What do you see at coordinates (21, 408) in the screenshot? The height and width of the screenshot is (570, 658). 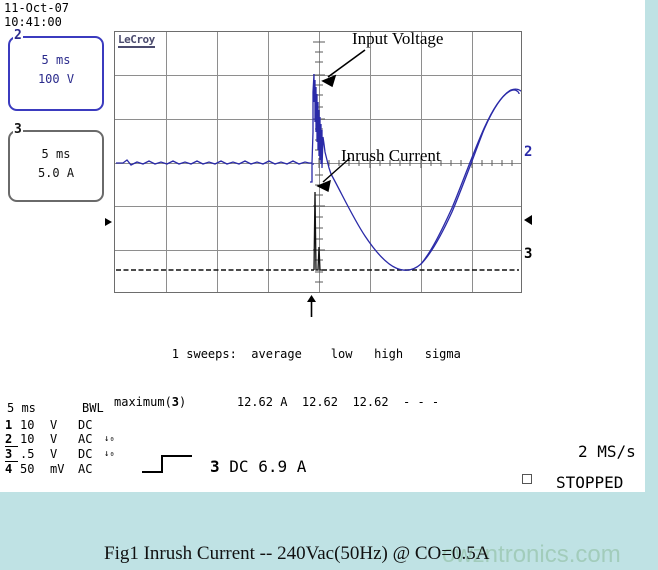 I see `status-timebase: 5 ms` at bounding box center [21, 408].